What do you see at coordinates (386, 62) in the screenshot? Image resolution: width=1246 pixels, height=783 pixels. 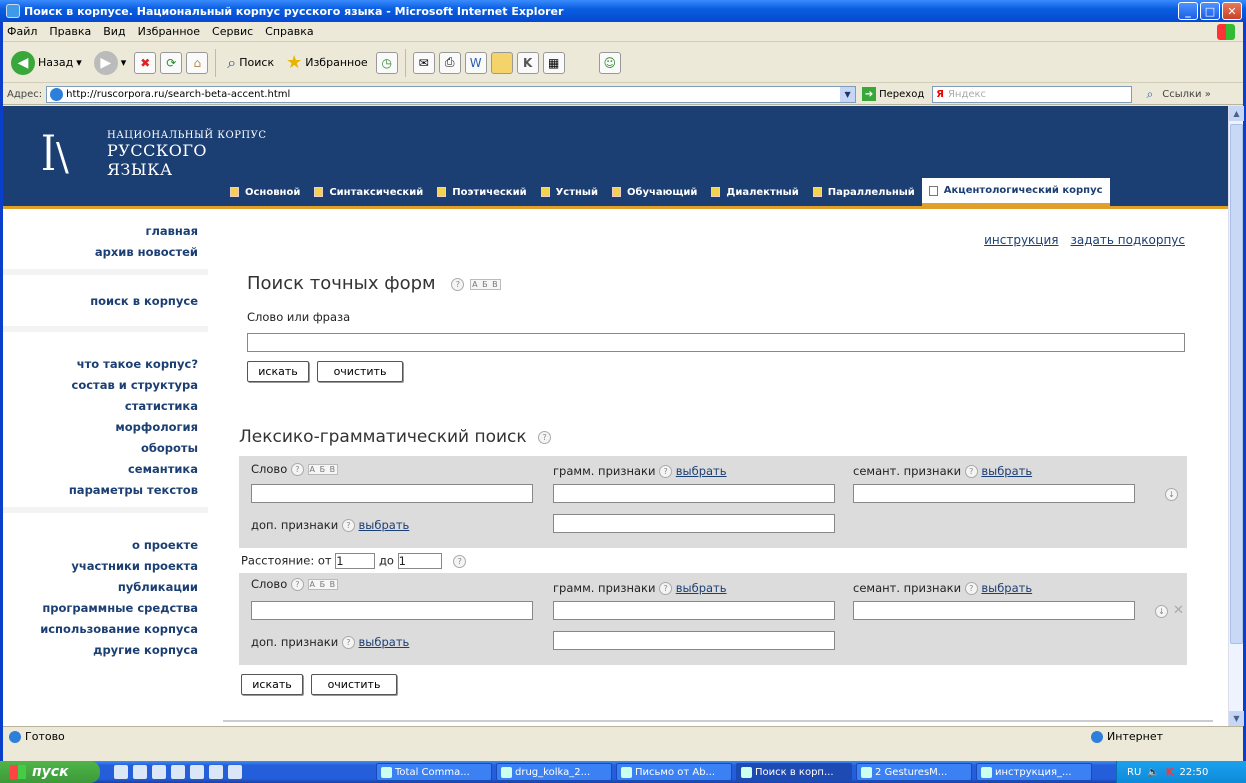 I see `history-icon: ◷` at bounding box center [386, 62].